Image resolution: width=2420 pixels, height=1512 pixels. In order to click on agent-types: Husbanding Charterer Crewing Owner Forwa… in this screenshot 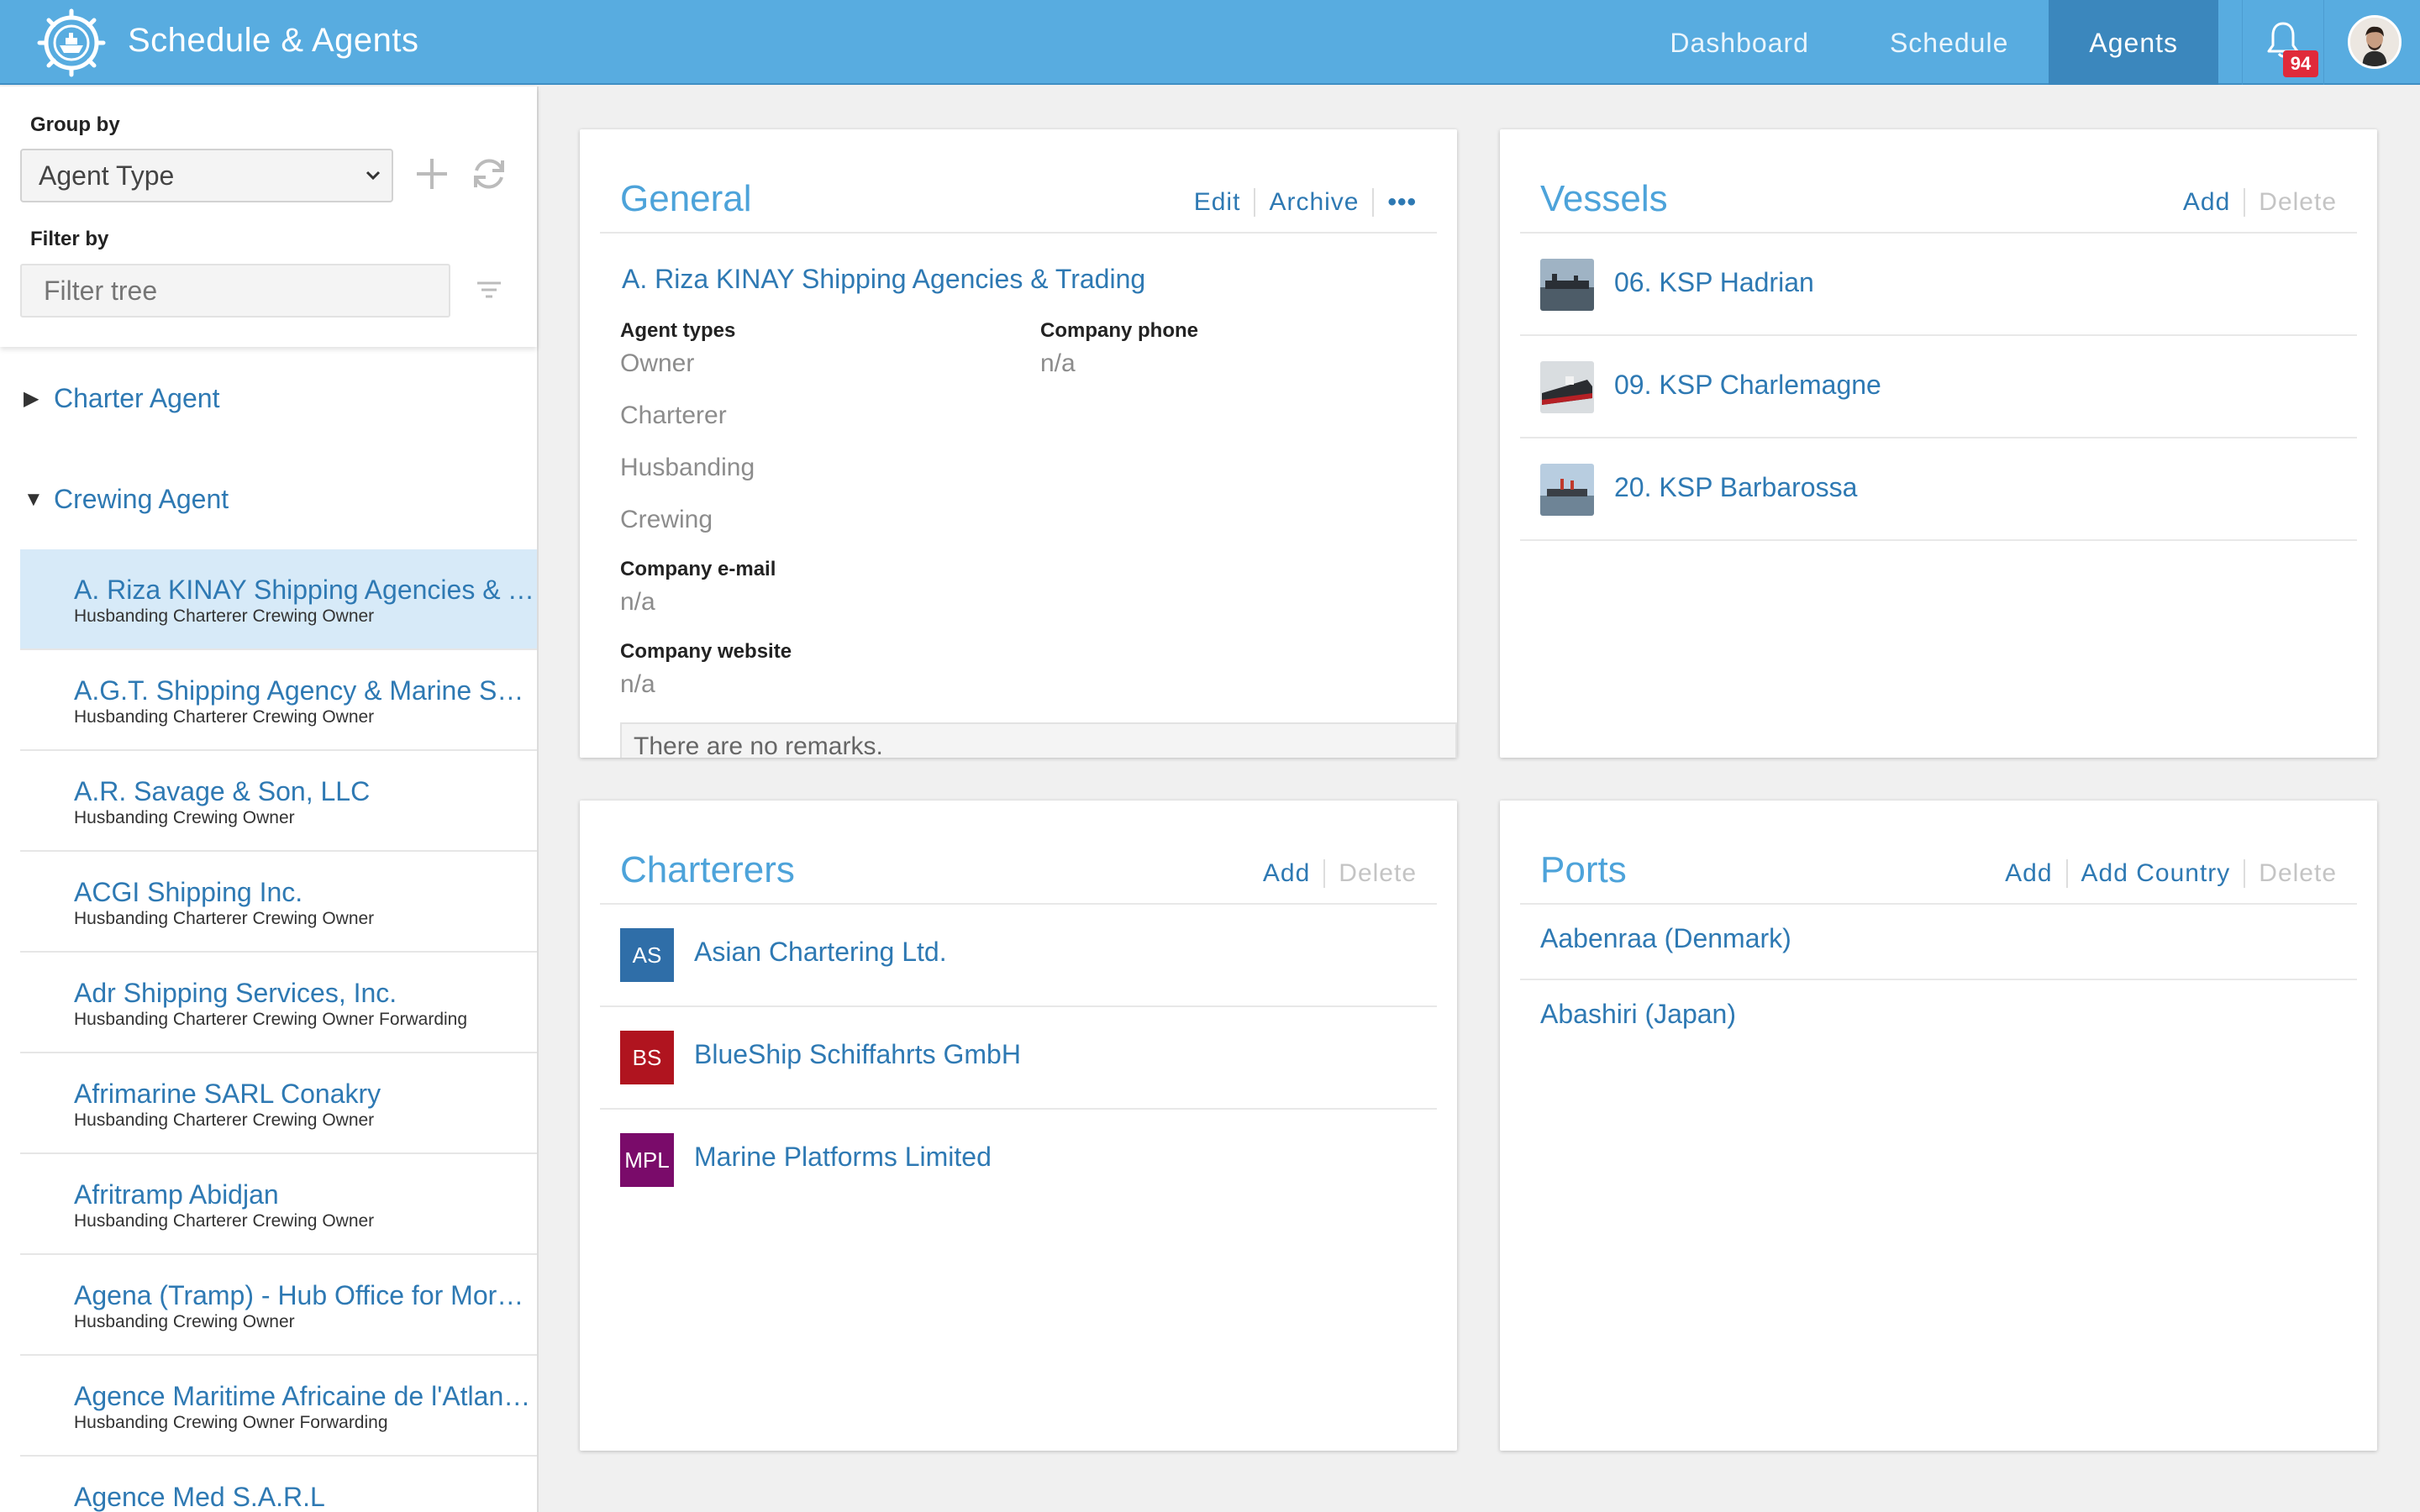, I will do `click(271, 1019)`.